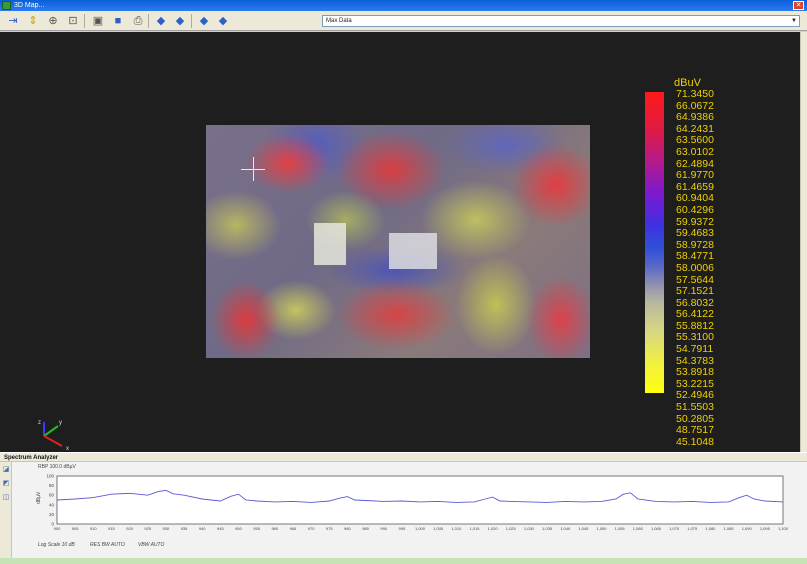 This screenshot has width=807, height=564. Describe the element at coordinates (274, 528) in the screenshot. I see `x-tick-label: 960` at that location.